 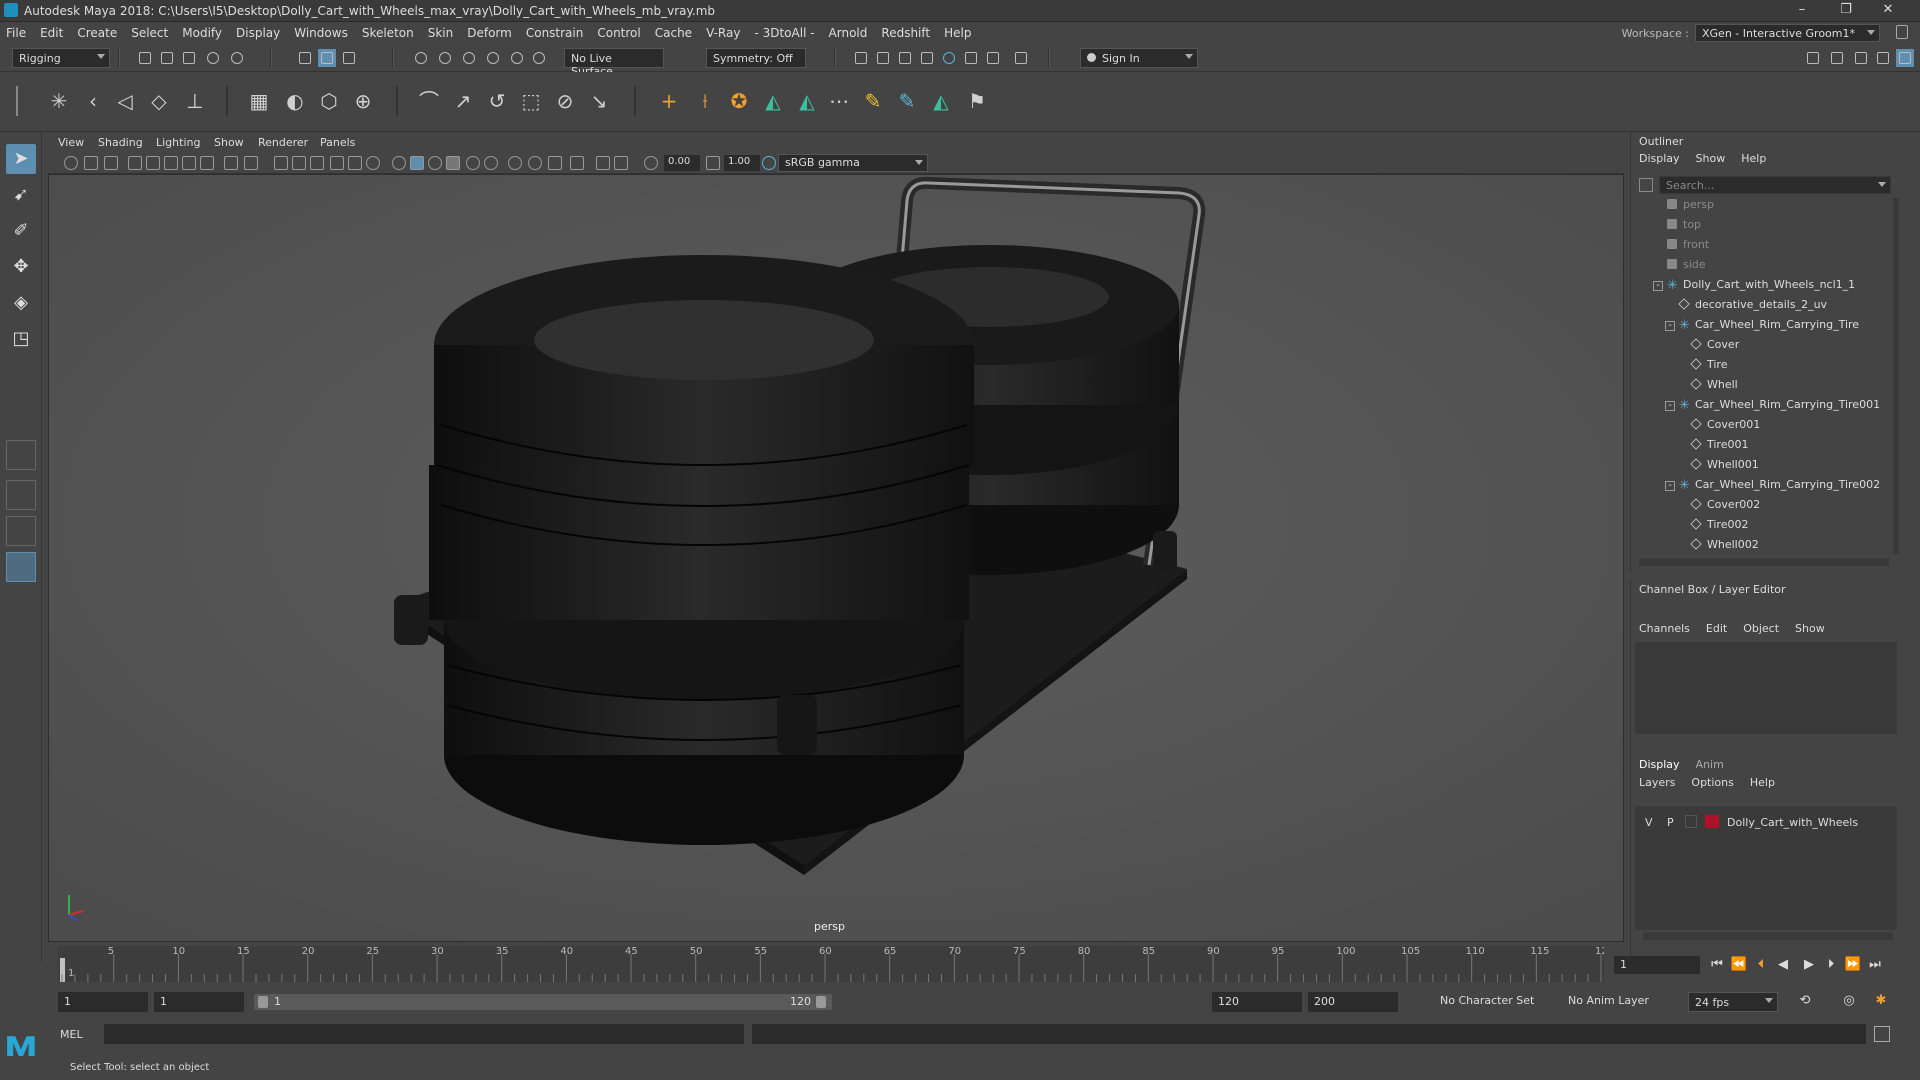 What do you see at coordinates (905, 33) in the screenshot?
I see `menu-redshift: Redshift` at bounding box center [905, 33].